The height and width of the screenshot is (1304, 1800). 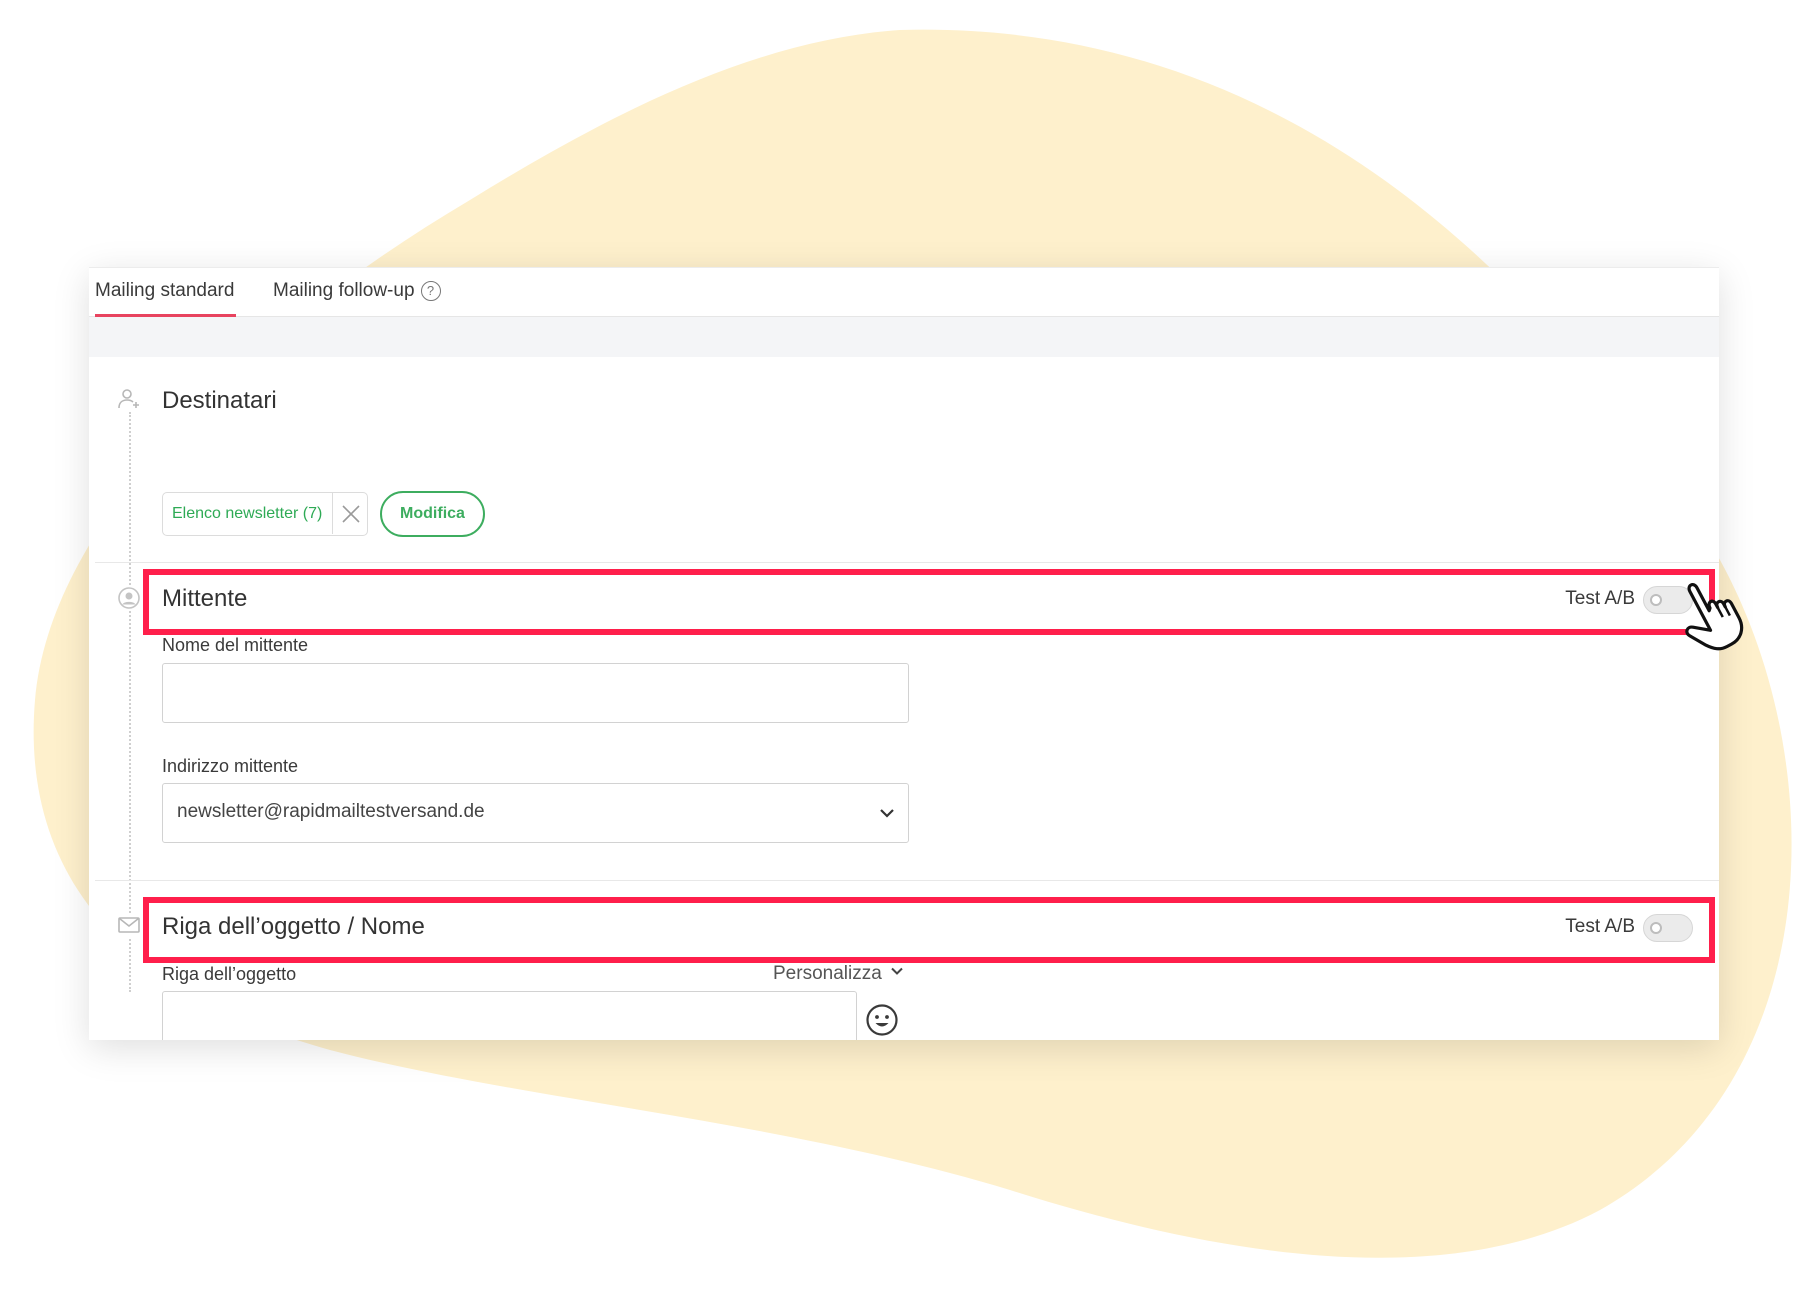 I want to click on envelope-icon, so click(x=129, y=925).